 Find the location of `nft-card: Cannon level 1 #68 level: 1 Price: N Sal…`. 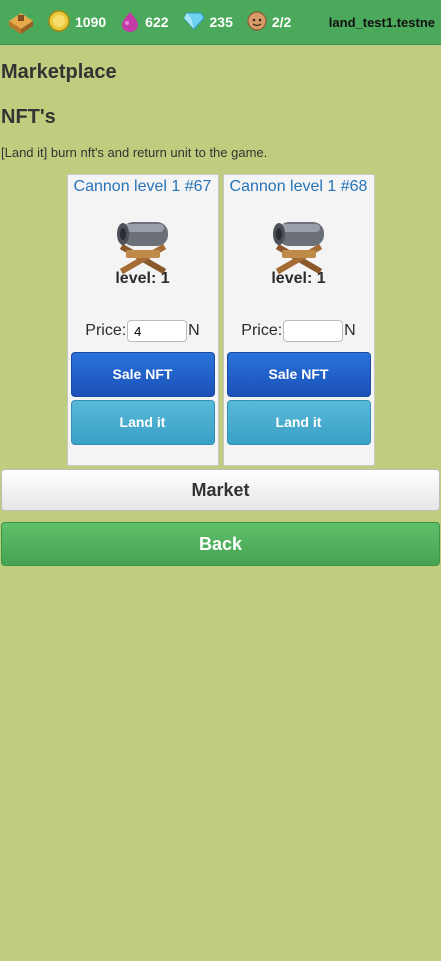

nft-card: Cannon level 1 #68 level: 1 Price: N Sal… is located at coordinates (298, 320).